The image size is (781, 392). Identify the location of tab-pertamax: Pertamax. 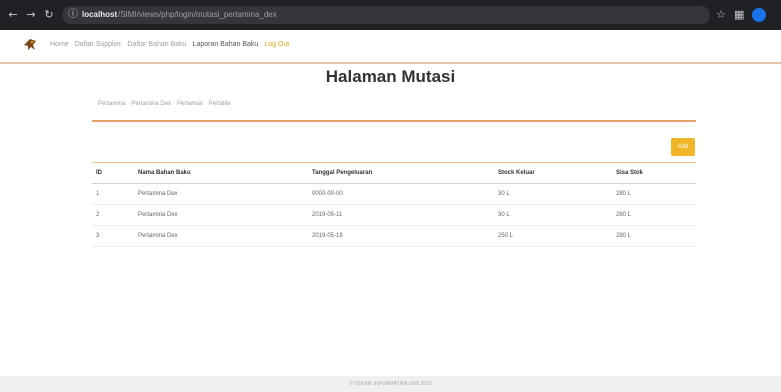
(190, 104).